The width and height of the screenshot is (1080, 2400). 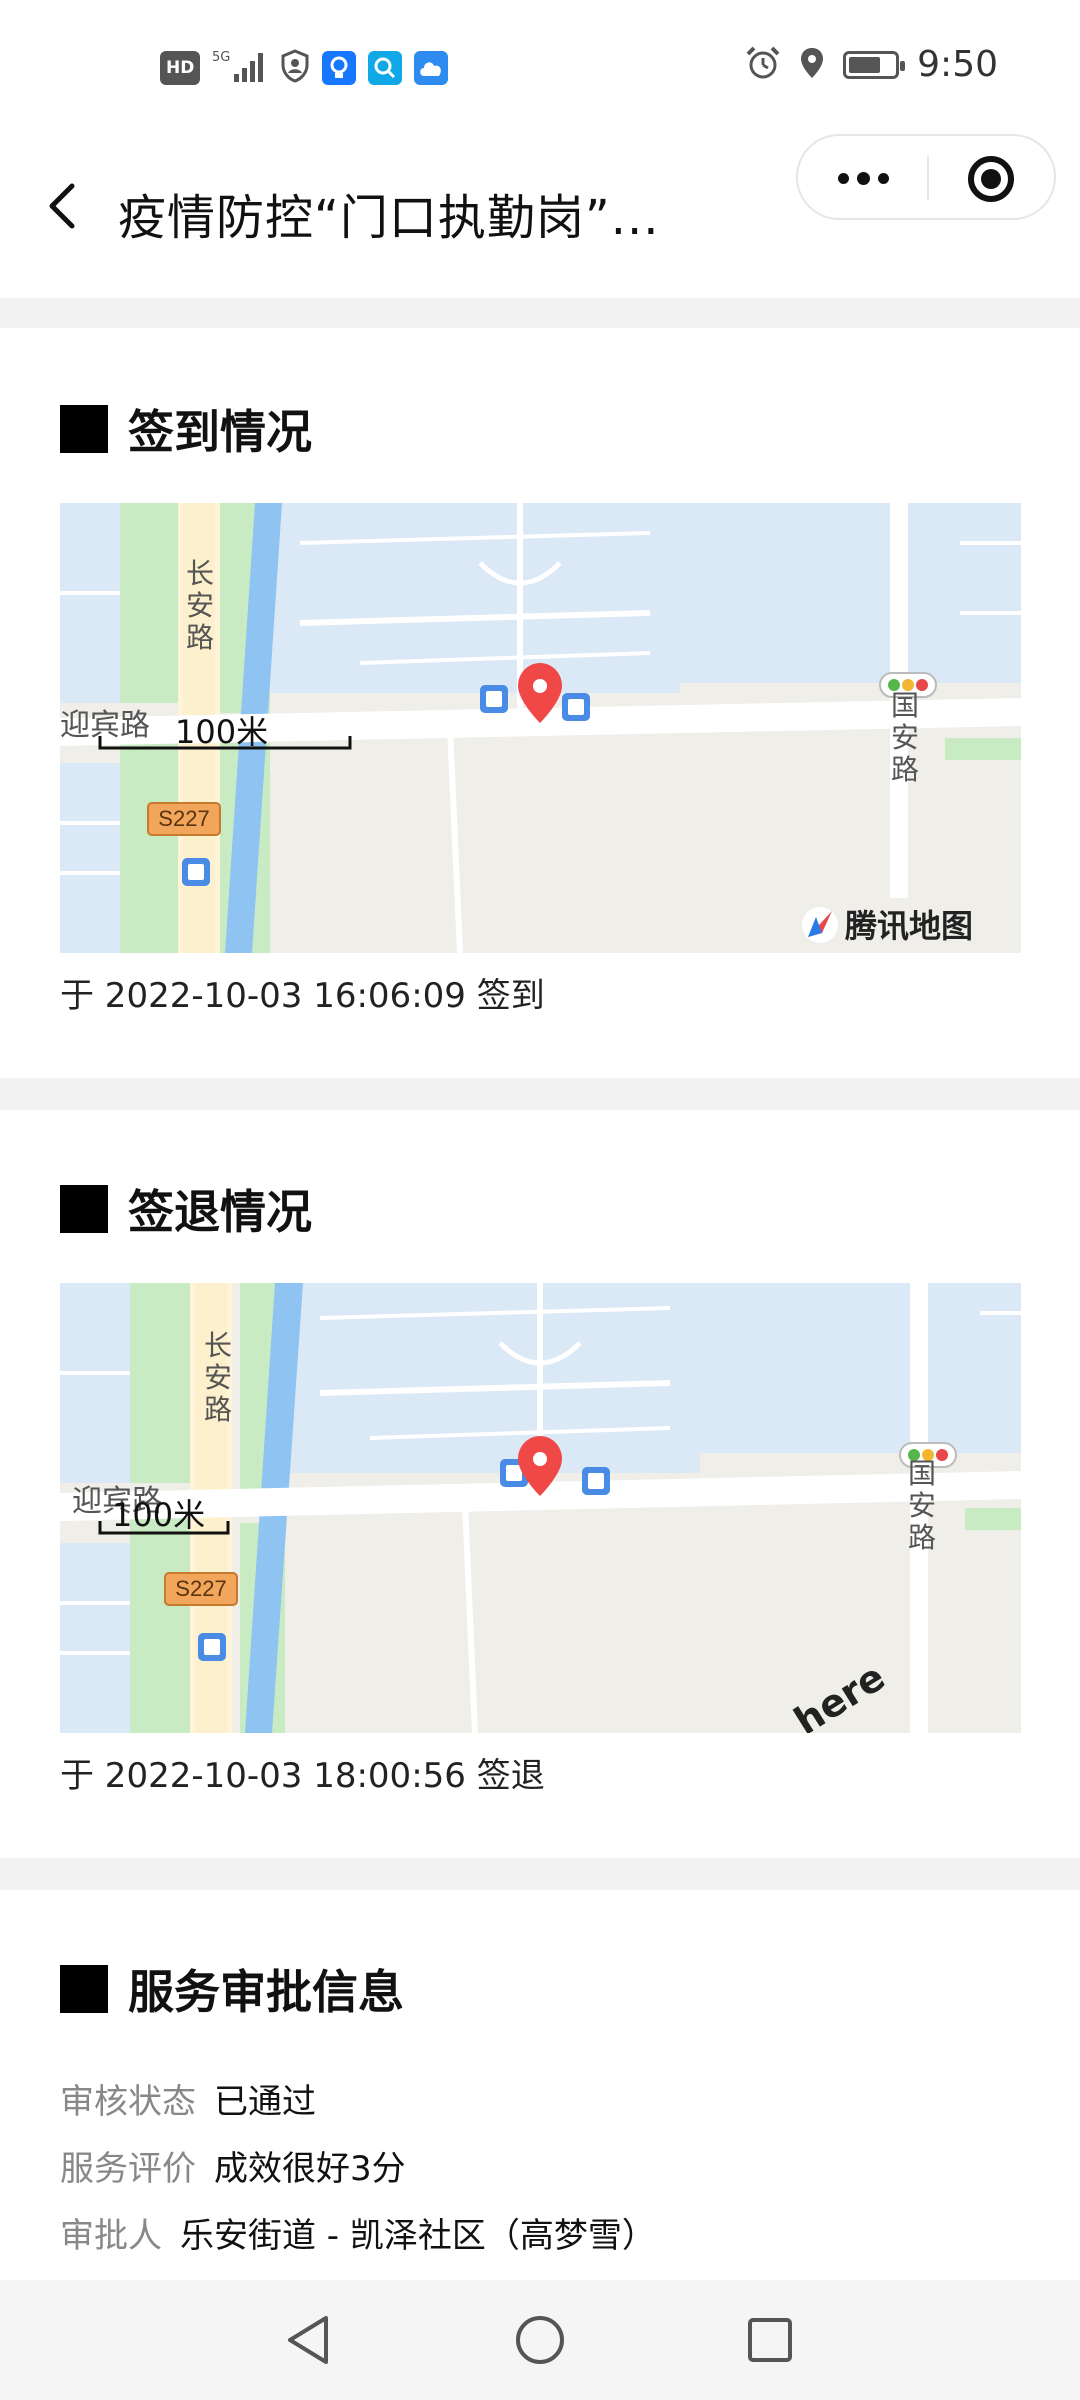 I want to click on checkin-heading: 签到情况, so click(x=186, y=429).